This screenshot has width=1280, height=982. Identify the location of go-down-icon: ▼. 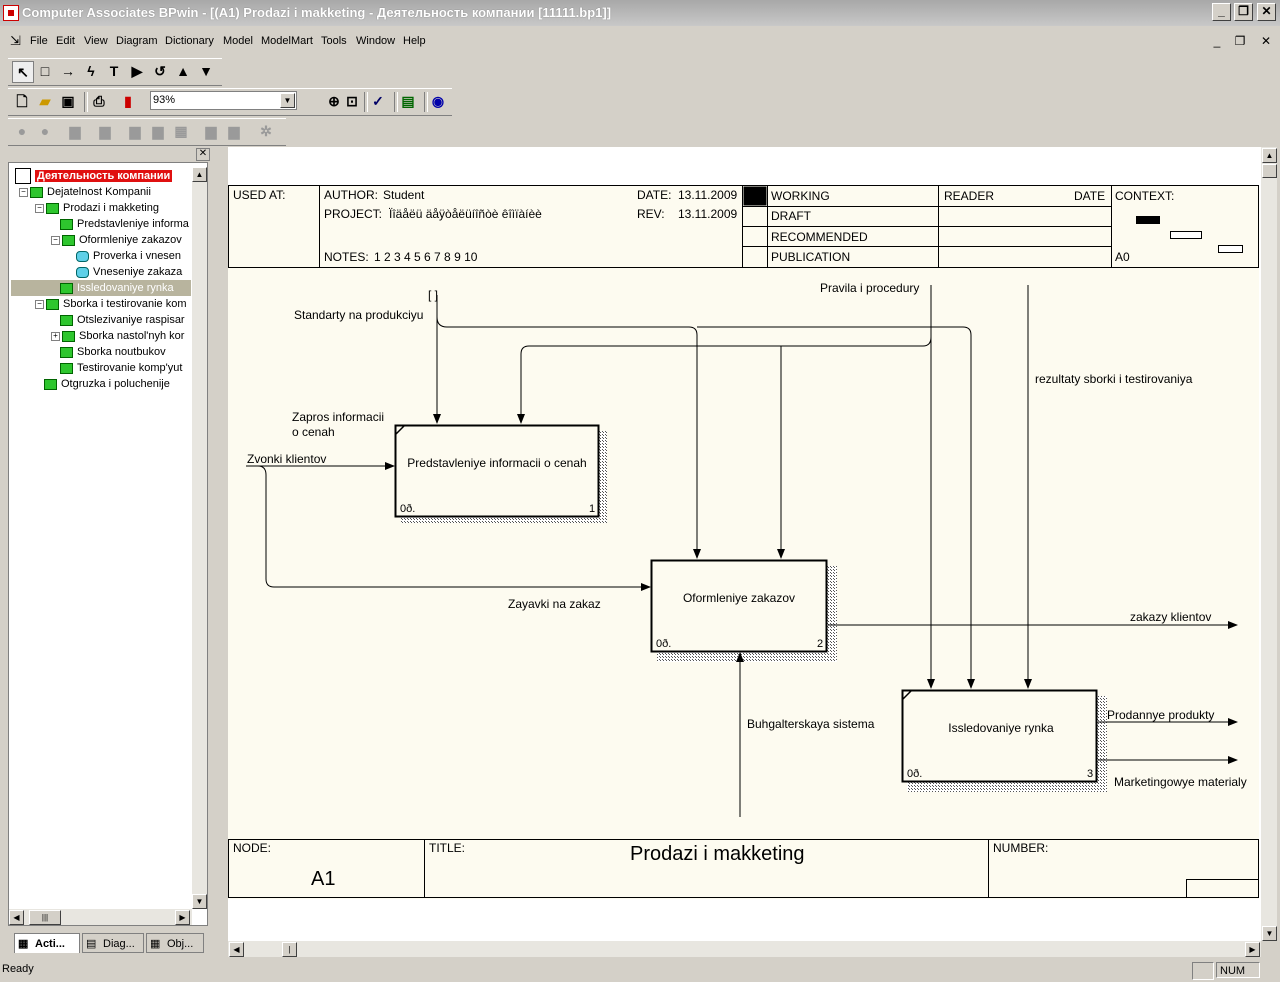
(206, 71).